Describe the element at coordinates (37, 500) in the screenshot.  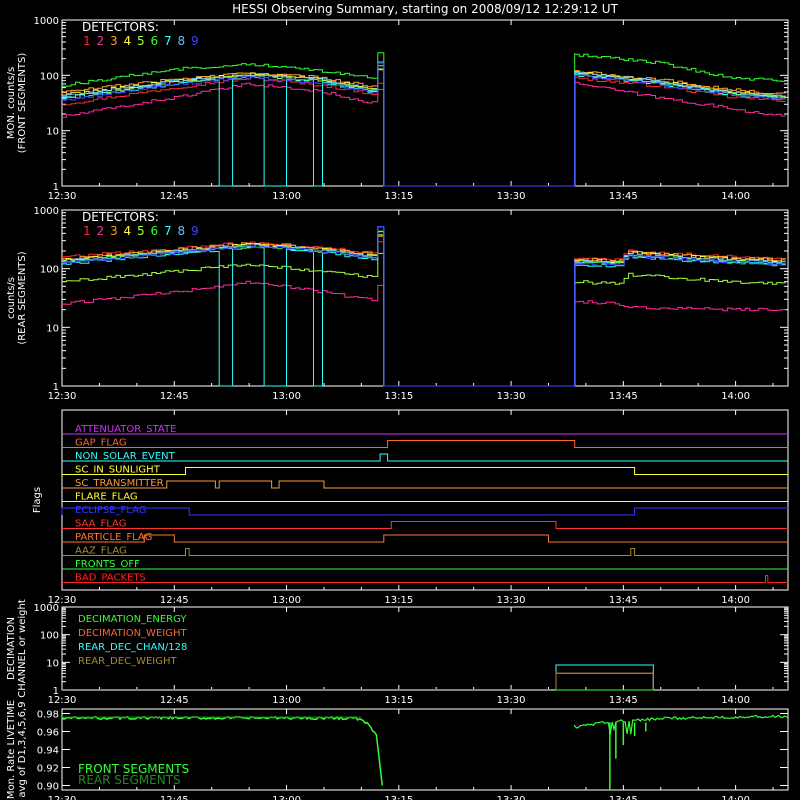
I see `y-axis-label: Flags` at that location.